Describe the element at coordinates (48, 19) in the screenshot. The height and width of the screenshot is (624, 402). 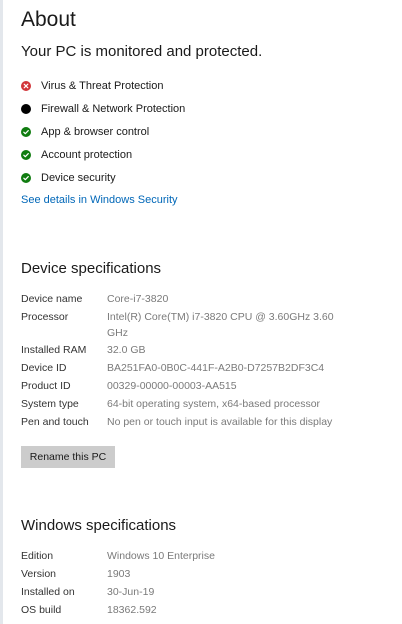
I see `page-title: About` at that location.